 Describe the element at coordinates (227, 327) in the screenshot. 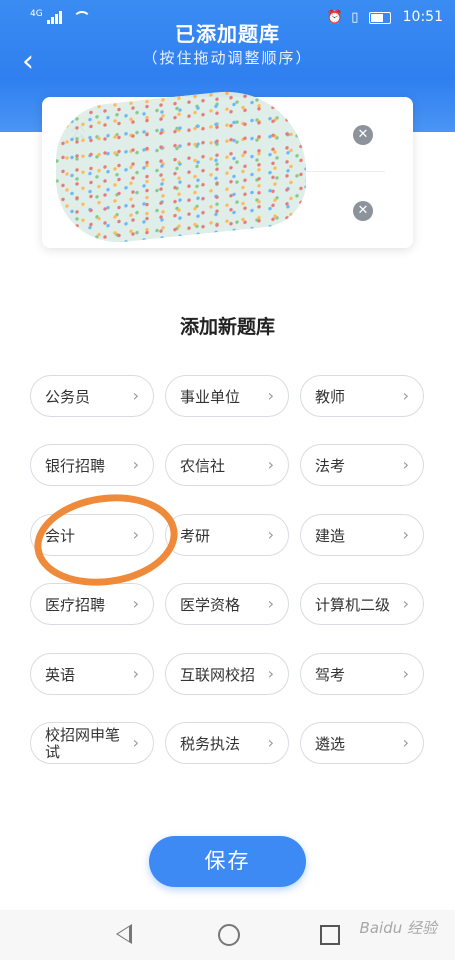

I see `add-section-title: 添加新题库` at that location.